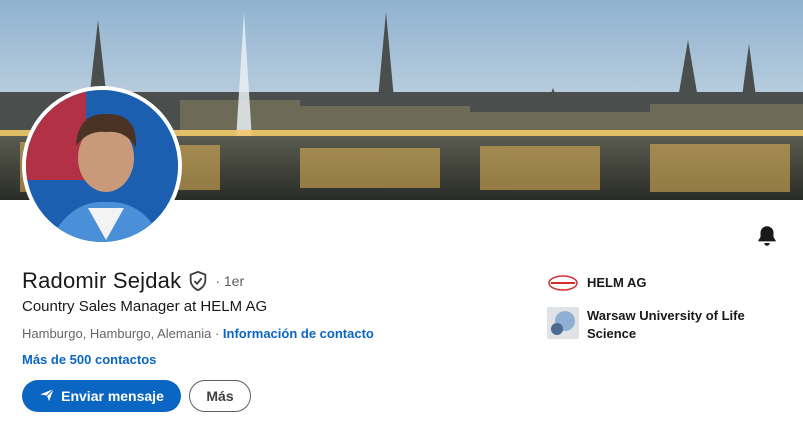 Image resolution: width=803 pixels, height=435 pixels. What do you see at coordinates (220, 396) in the screenshot?
I see `more-button: Más` at bounding box center [220, 396].